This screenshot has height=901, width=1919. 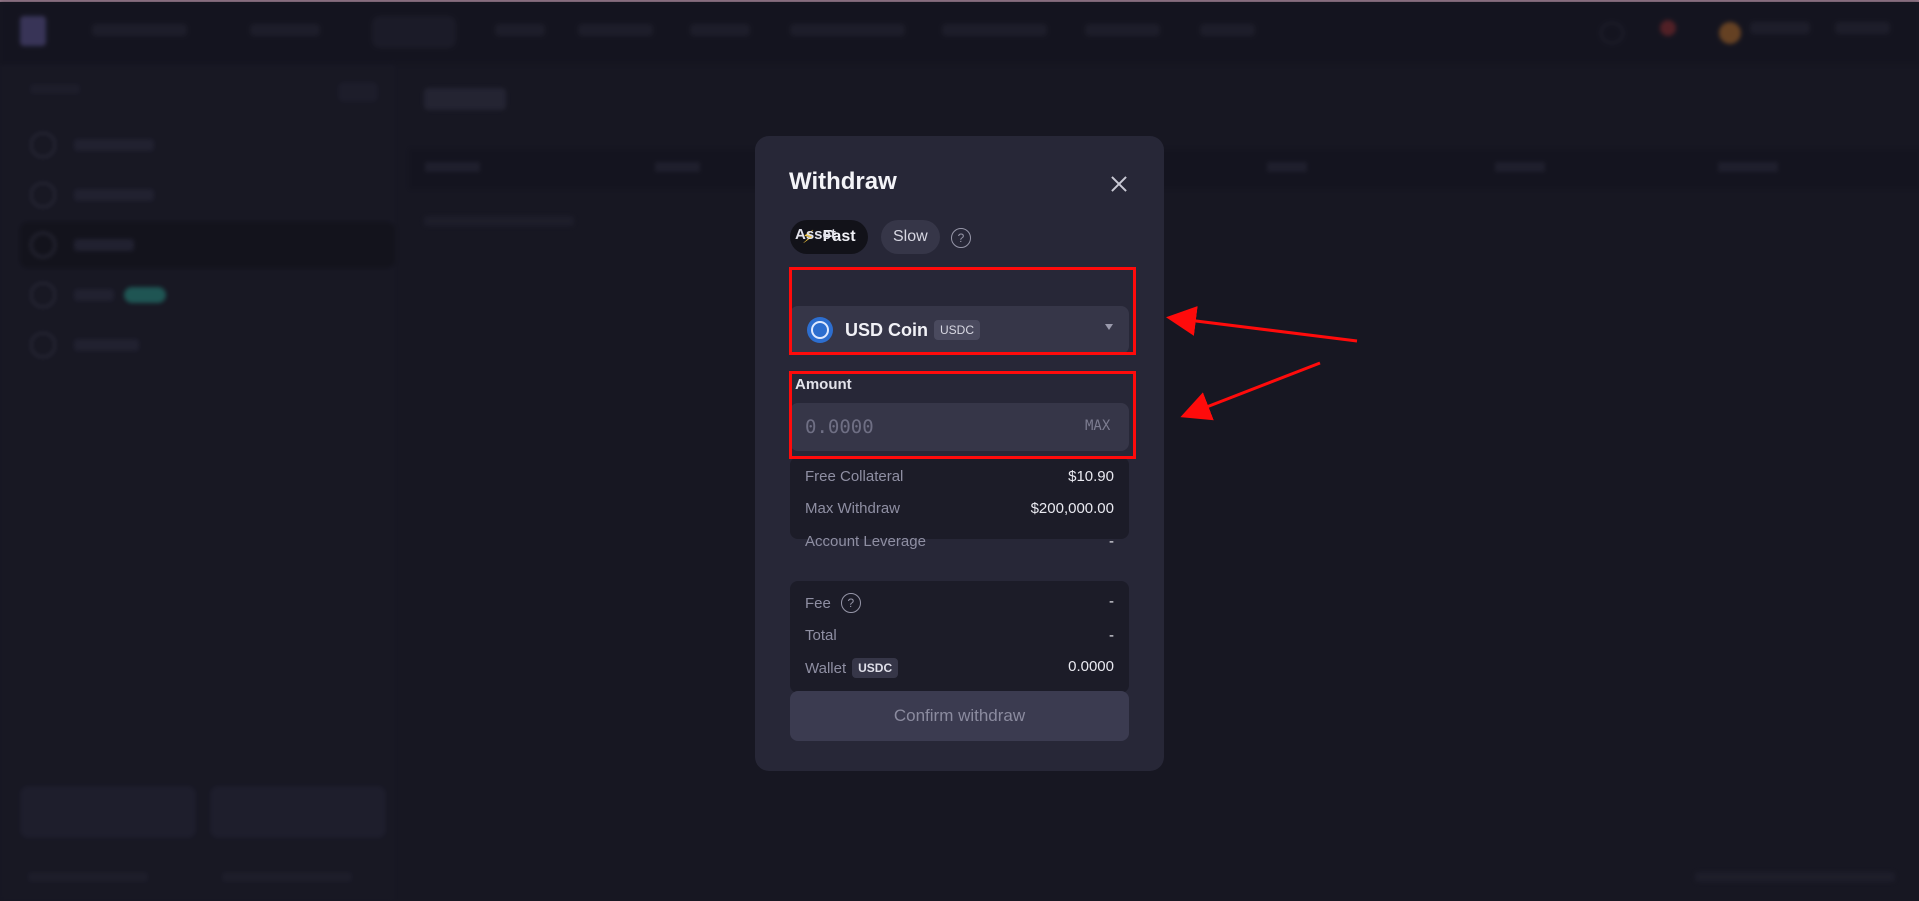 I want to click on annotation-arrow-asset, so click(x=1262, y=324).